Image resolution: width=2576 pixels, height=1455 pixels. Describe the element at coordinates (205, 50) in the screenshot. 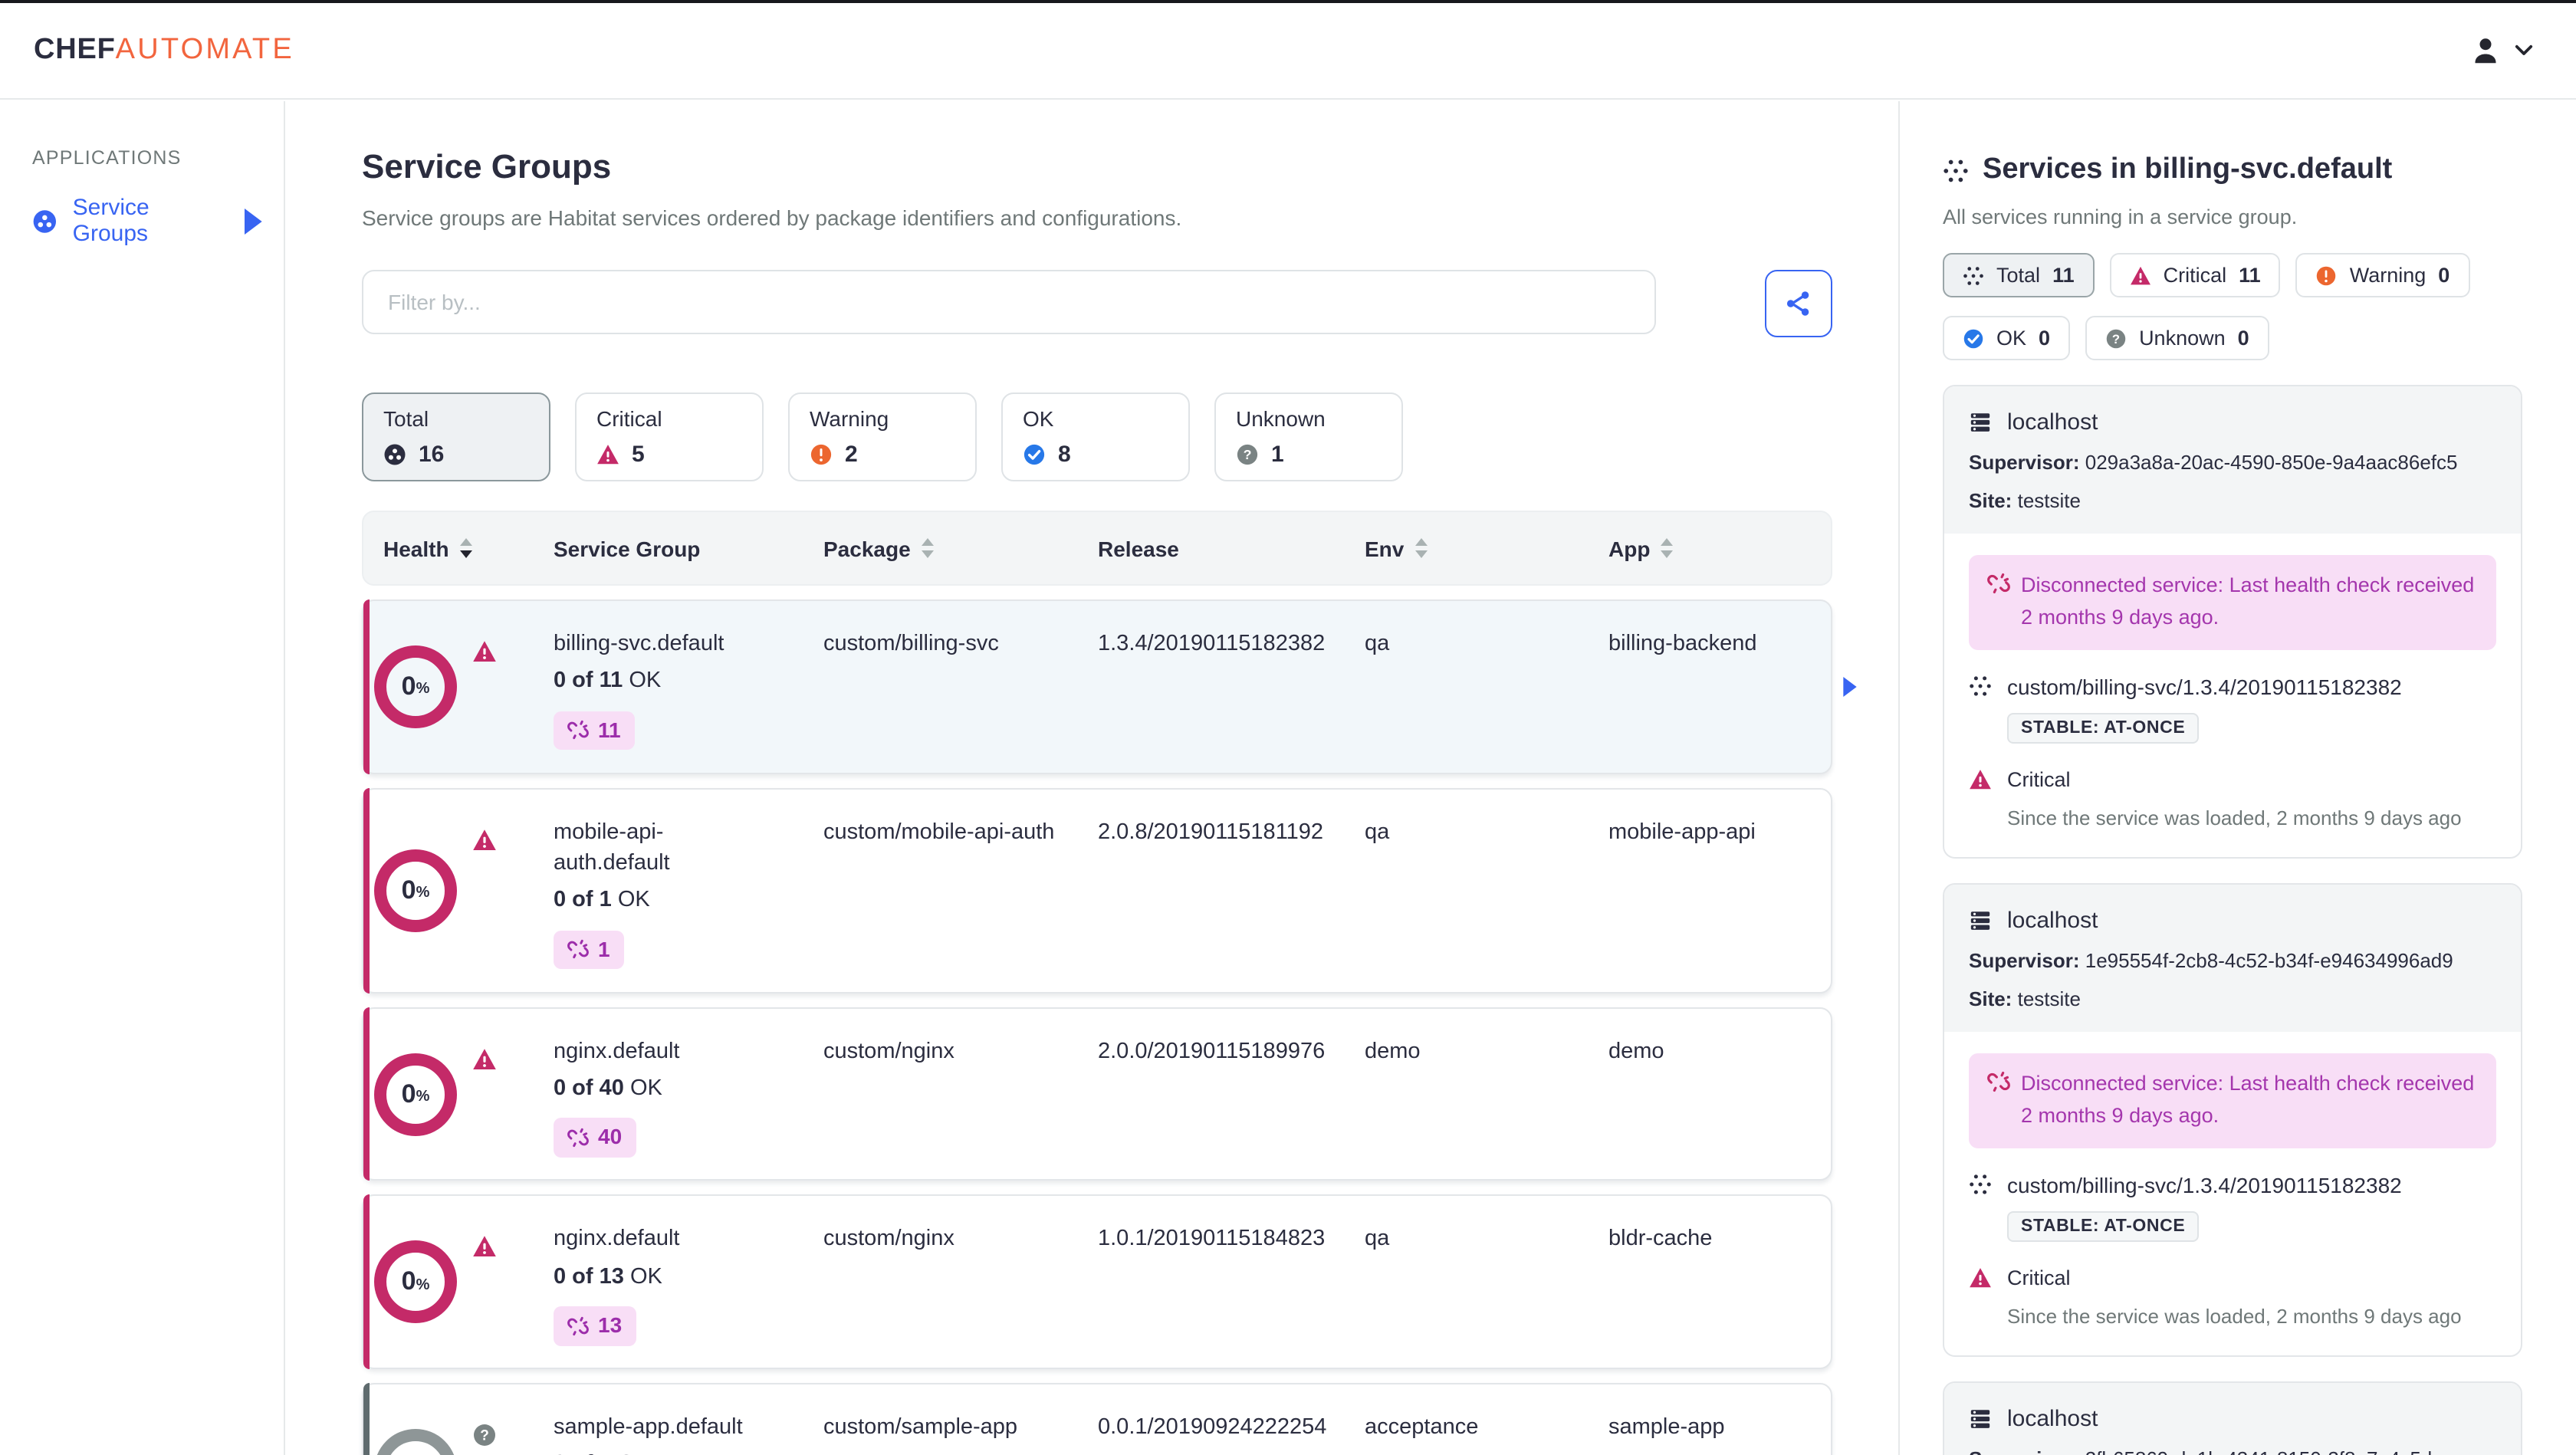

I see `logo-automate: AUTOMATE` at that location.